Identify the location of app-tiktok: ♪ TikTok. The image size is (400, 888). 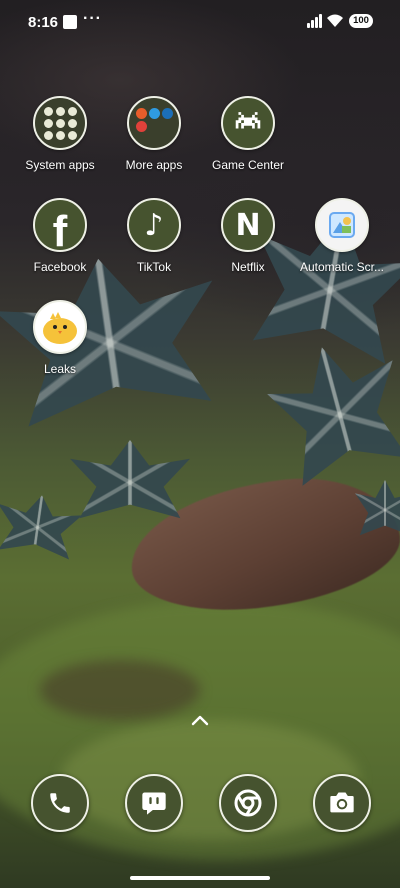
(154, 236).